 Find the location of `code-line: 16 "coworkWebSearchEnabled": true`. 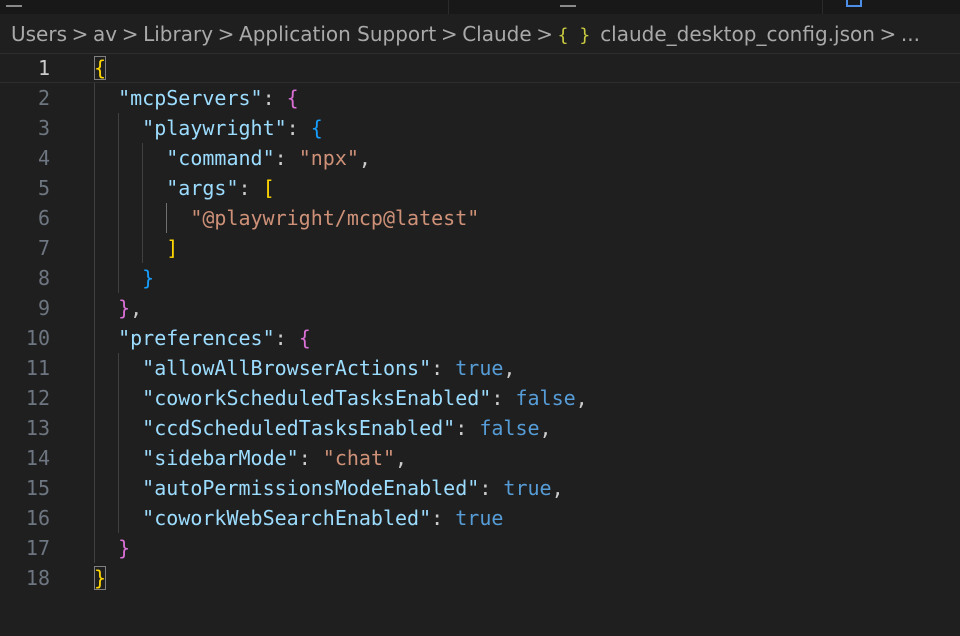

code-line: 16 "coworkWebSearchEnabled": true is located at coordinates (480, 518).